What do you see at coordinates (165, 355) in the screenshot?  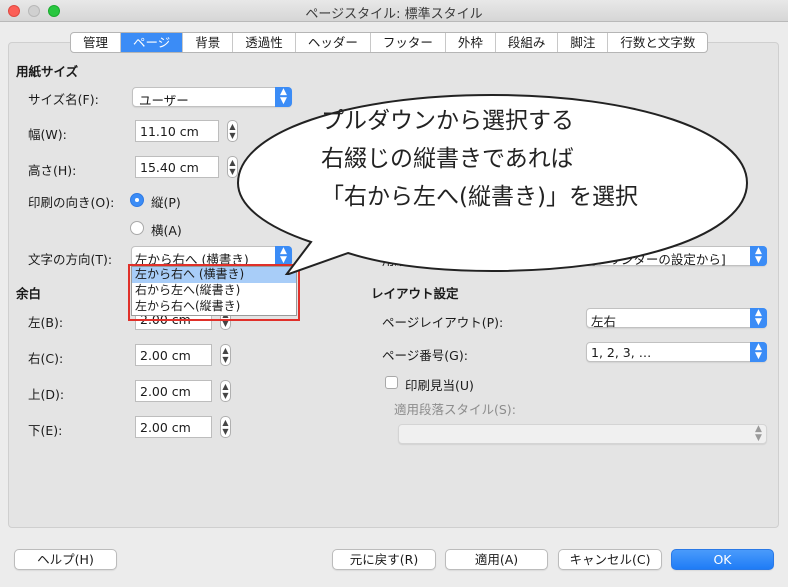 I see `margin-right-value: 2.00 cm` at bounding box center [165, 355].